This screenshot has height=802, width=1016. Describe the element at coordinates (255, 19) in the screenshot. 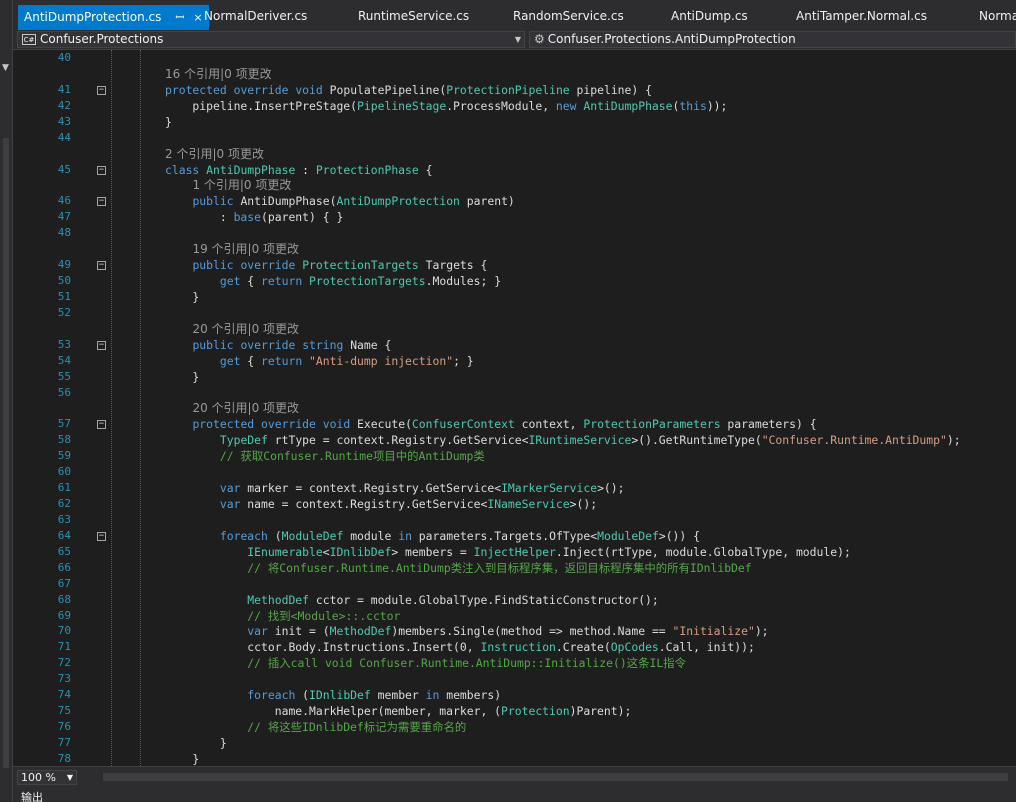

I see `tab-normalderiver: NormalDeriver.cs` at that location.